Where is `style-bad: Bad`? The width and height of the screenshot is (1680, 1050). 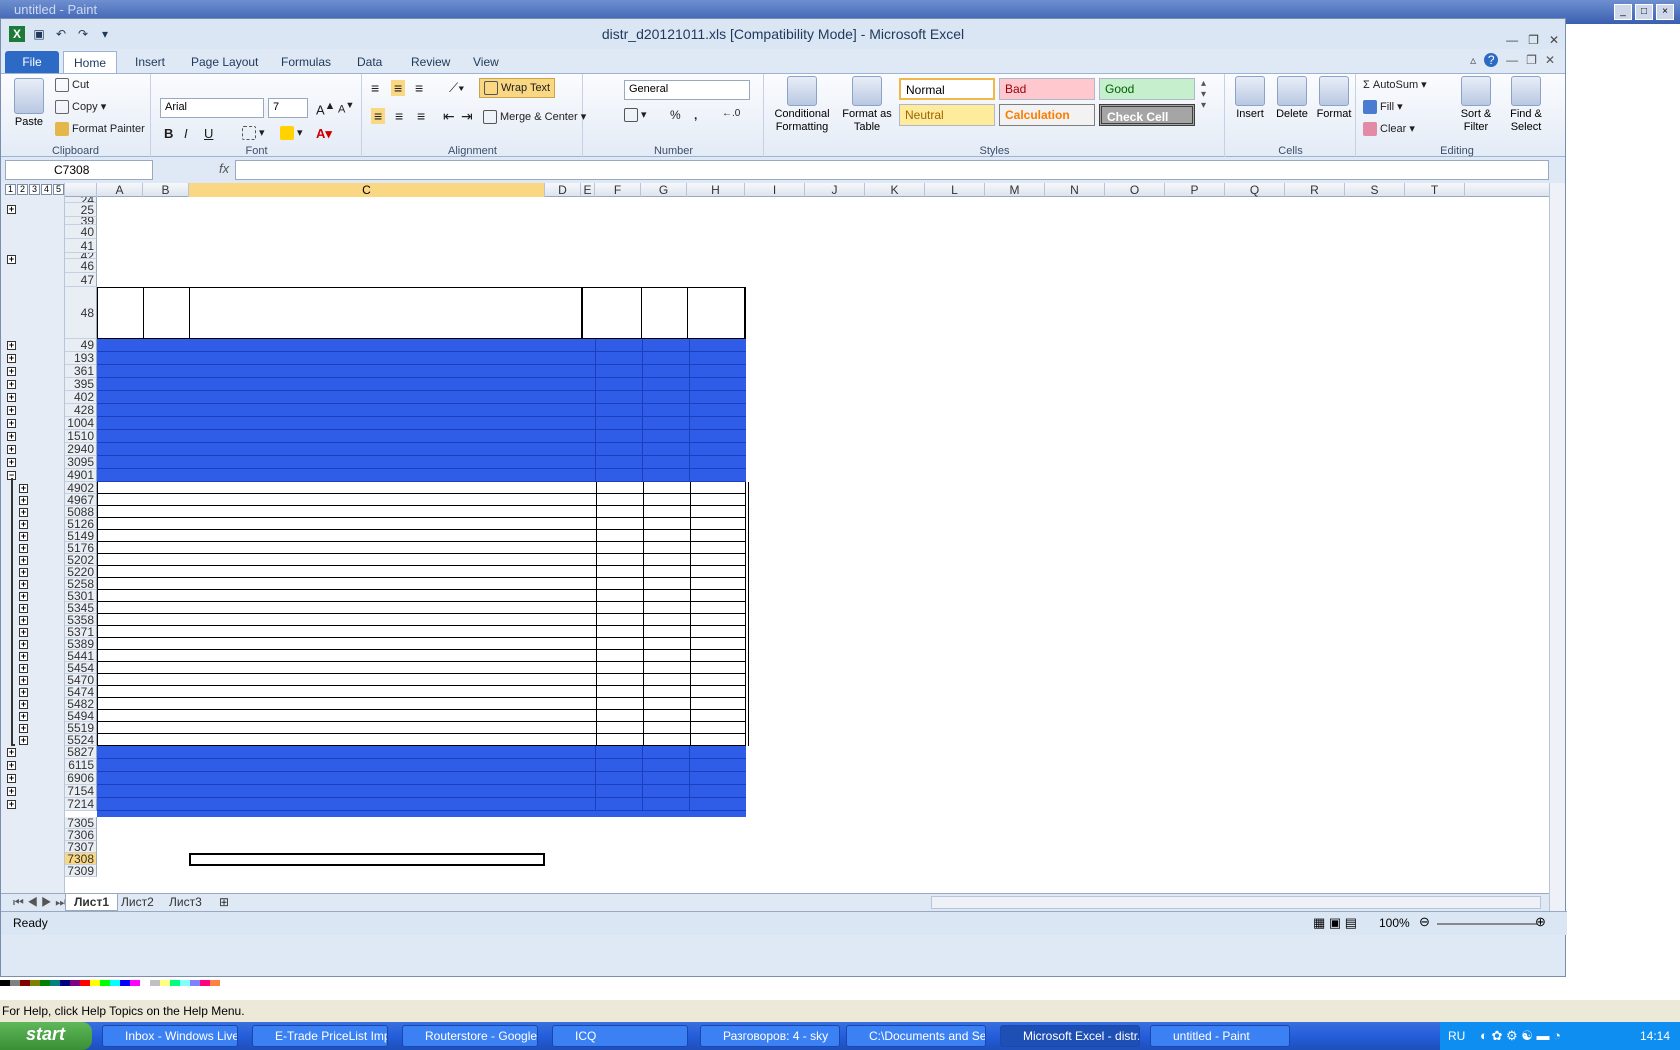 style-bad: Bad is located at coordinates (1047, 89).